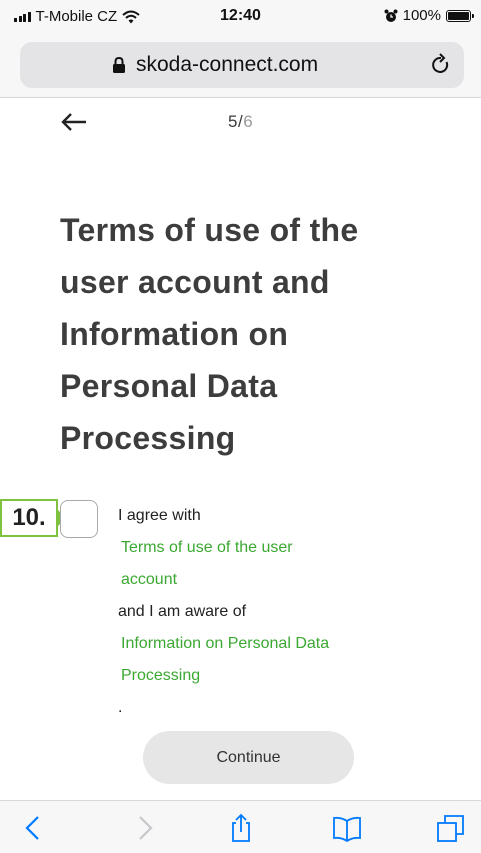 The height and width of the screenshot is (853, 481). Describe the element at coordinates (283, 644) in the screenshot. I see `privacy-info-link: Information on Personal Data` at that location.